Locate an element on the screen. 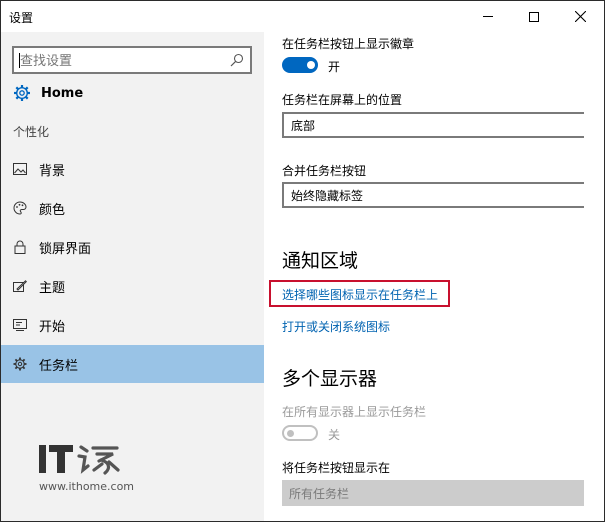  picture-icon is located at coordinates (20, 169).